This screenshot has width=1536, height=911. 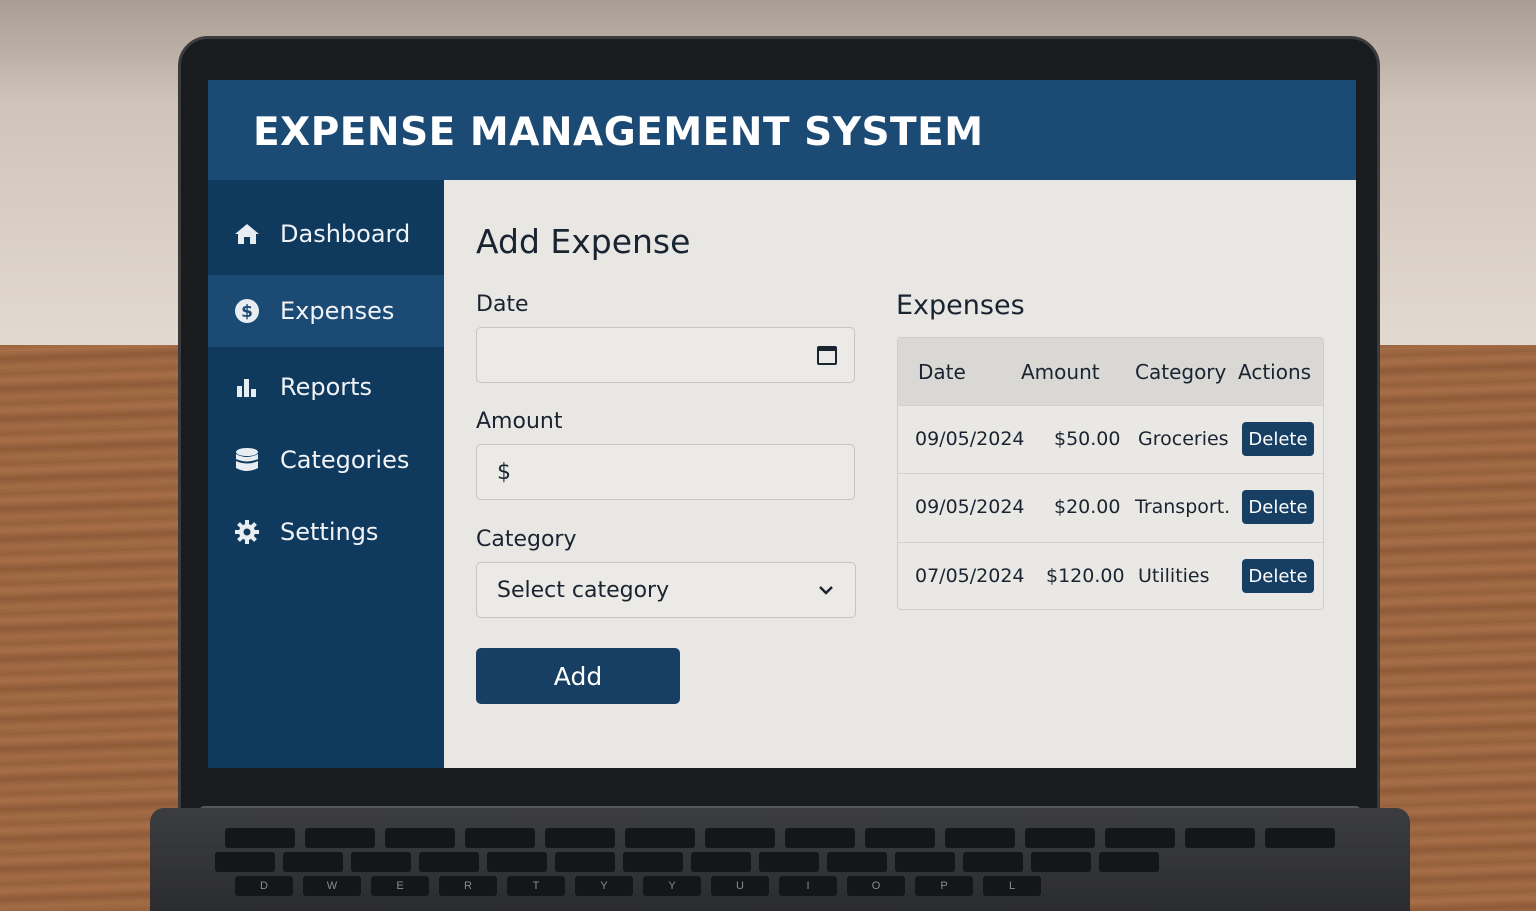 What do you see at coordinates (1012, 886) in the screenshot?
I see `keyboard-key: L` at bounding box center [1012, 886].